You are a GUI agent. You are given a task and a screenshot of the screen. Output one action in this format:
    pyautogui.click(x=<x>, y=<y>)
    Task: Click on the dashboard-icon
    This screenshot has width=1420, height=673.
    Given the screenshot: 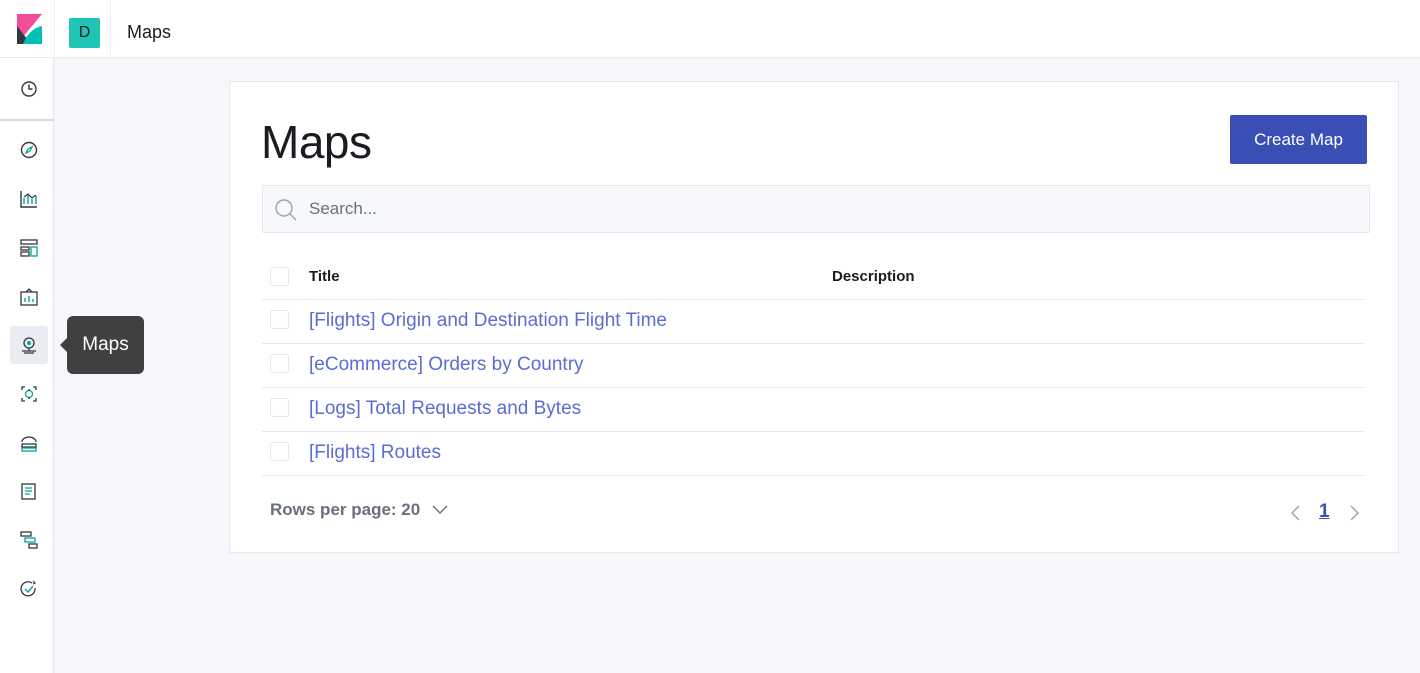 What is the action you would take?
    pyautogui.click(x=29, y=248)
    